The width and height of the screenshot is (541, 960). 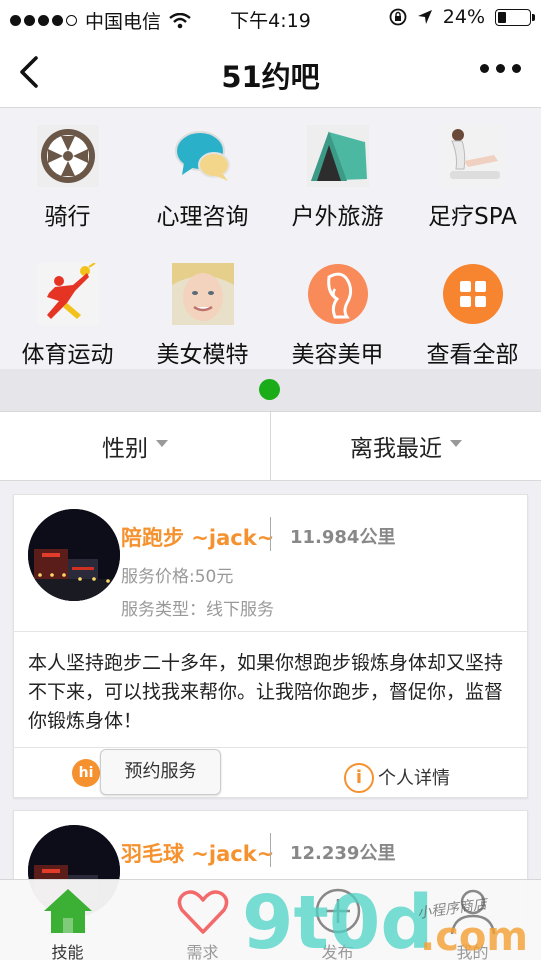 I want to click on status-right: 24%, so click(x=462, y=17).